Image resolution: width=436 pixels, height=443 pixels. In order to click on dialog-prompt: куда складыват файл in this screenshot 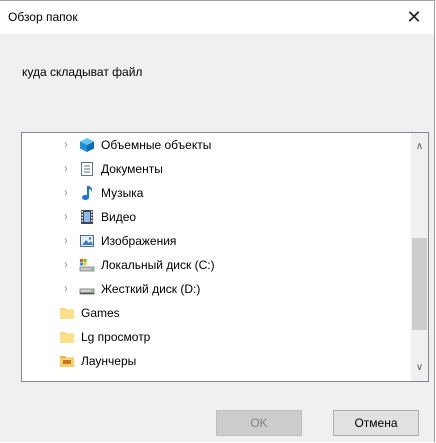, I will do `click(82, 72)`.